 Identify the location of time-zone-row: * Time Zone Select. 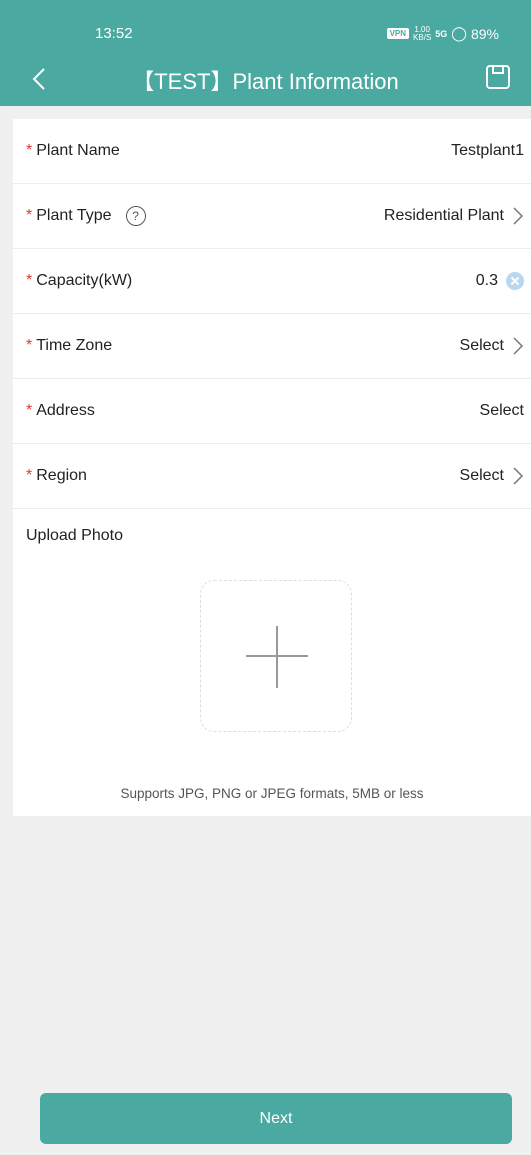
(272, 346).